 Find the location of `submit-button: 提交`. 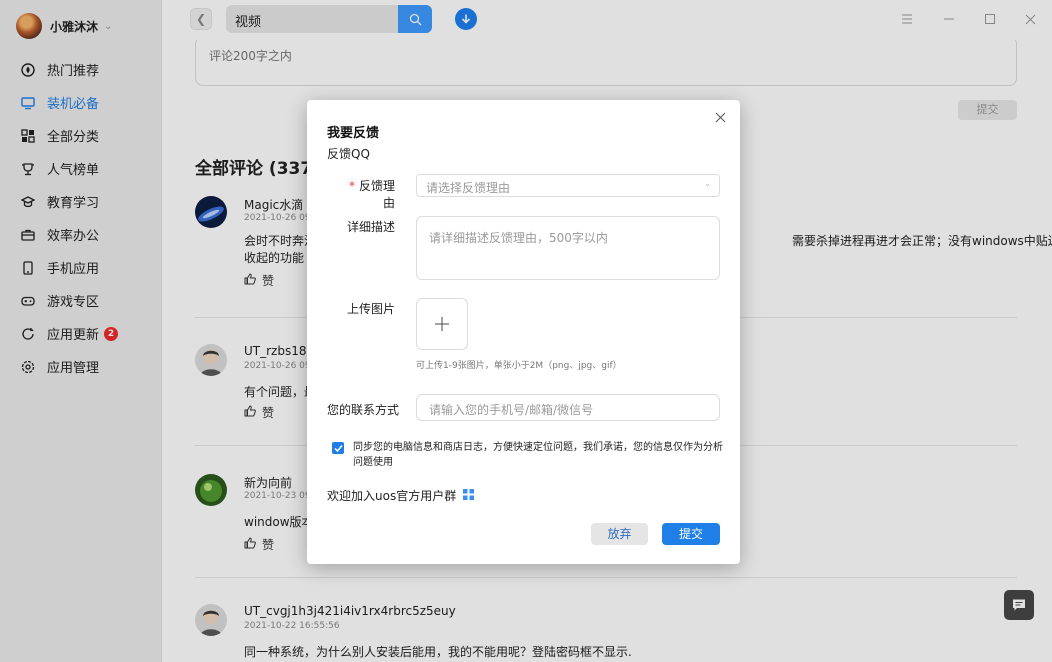

submit-button: 提交 is located at coordinates (691, 534).